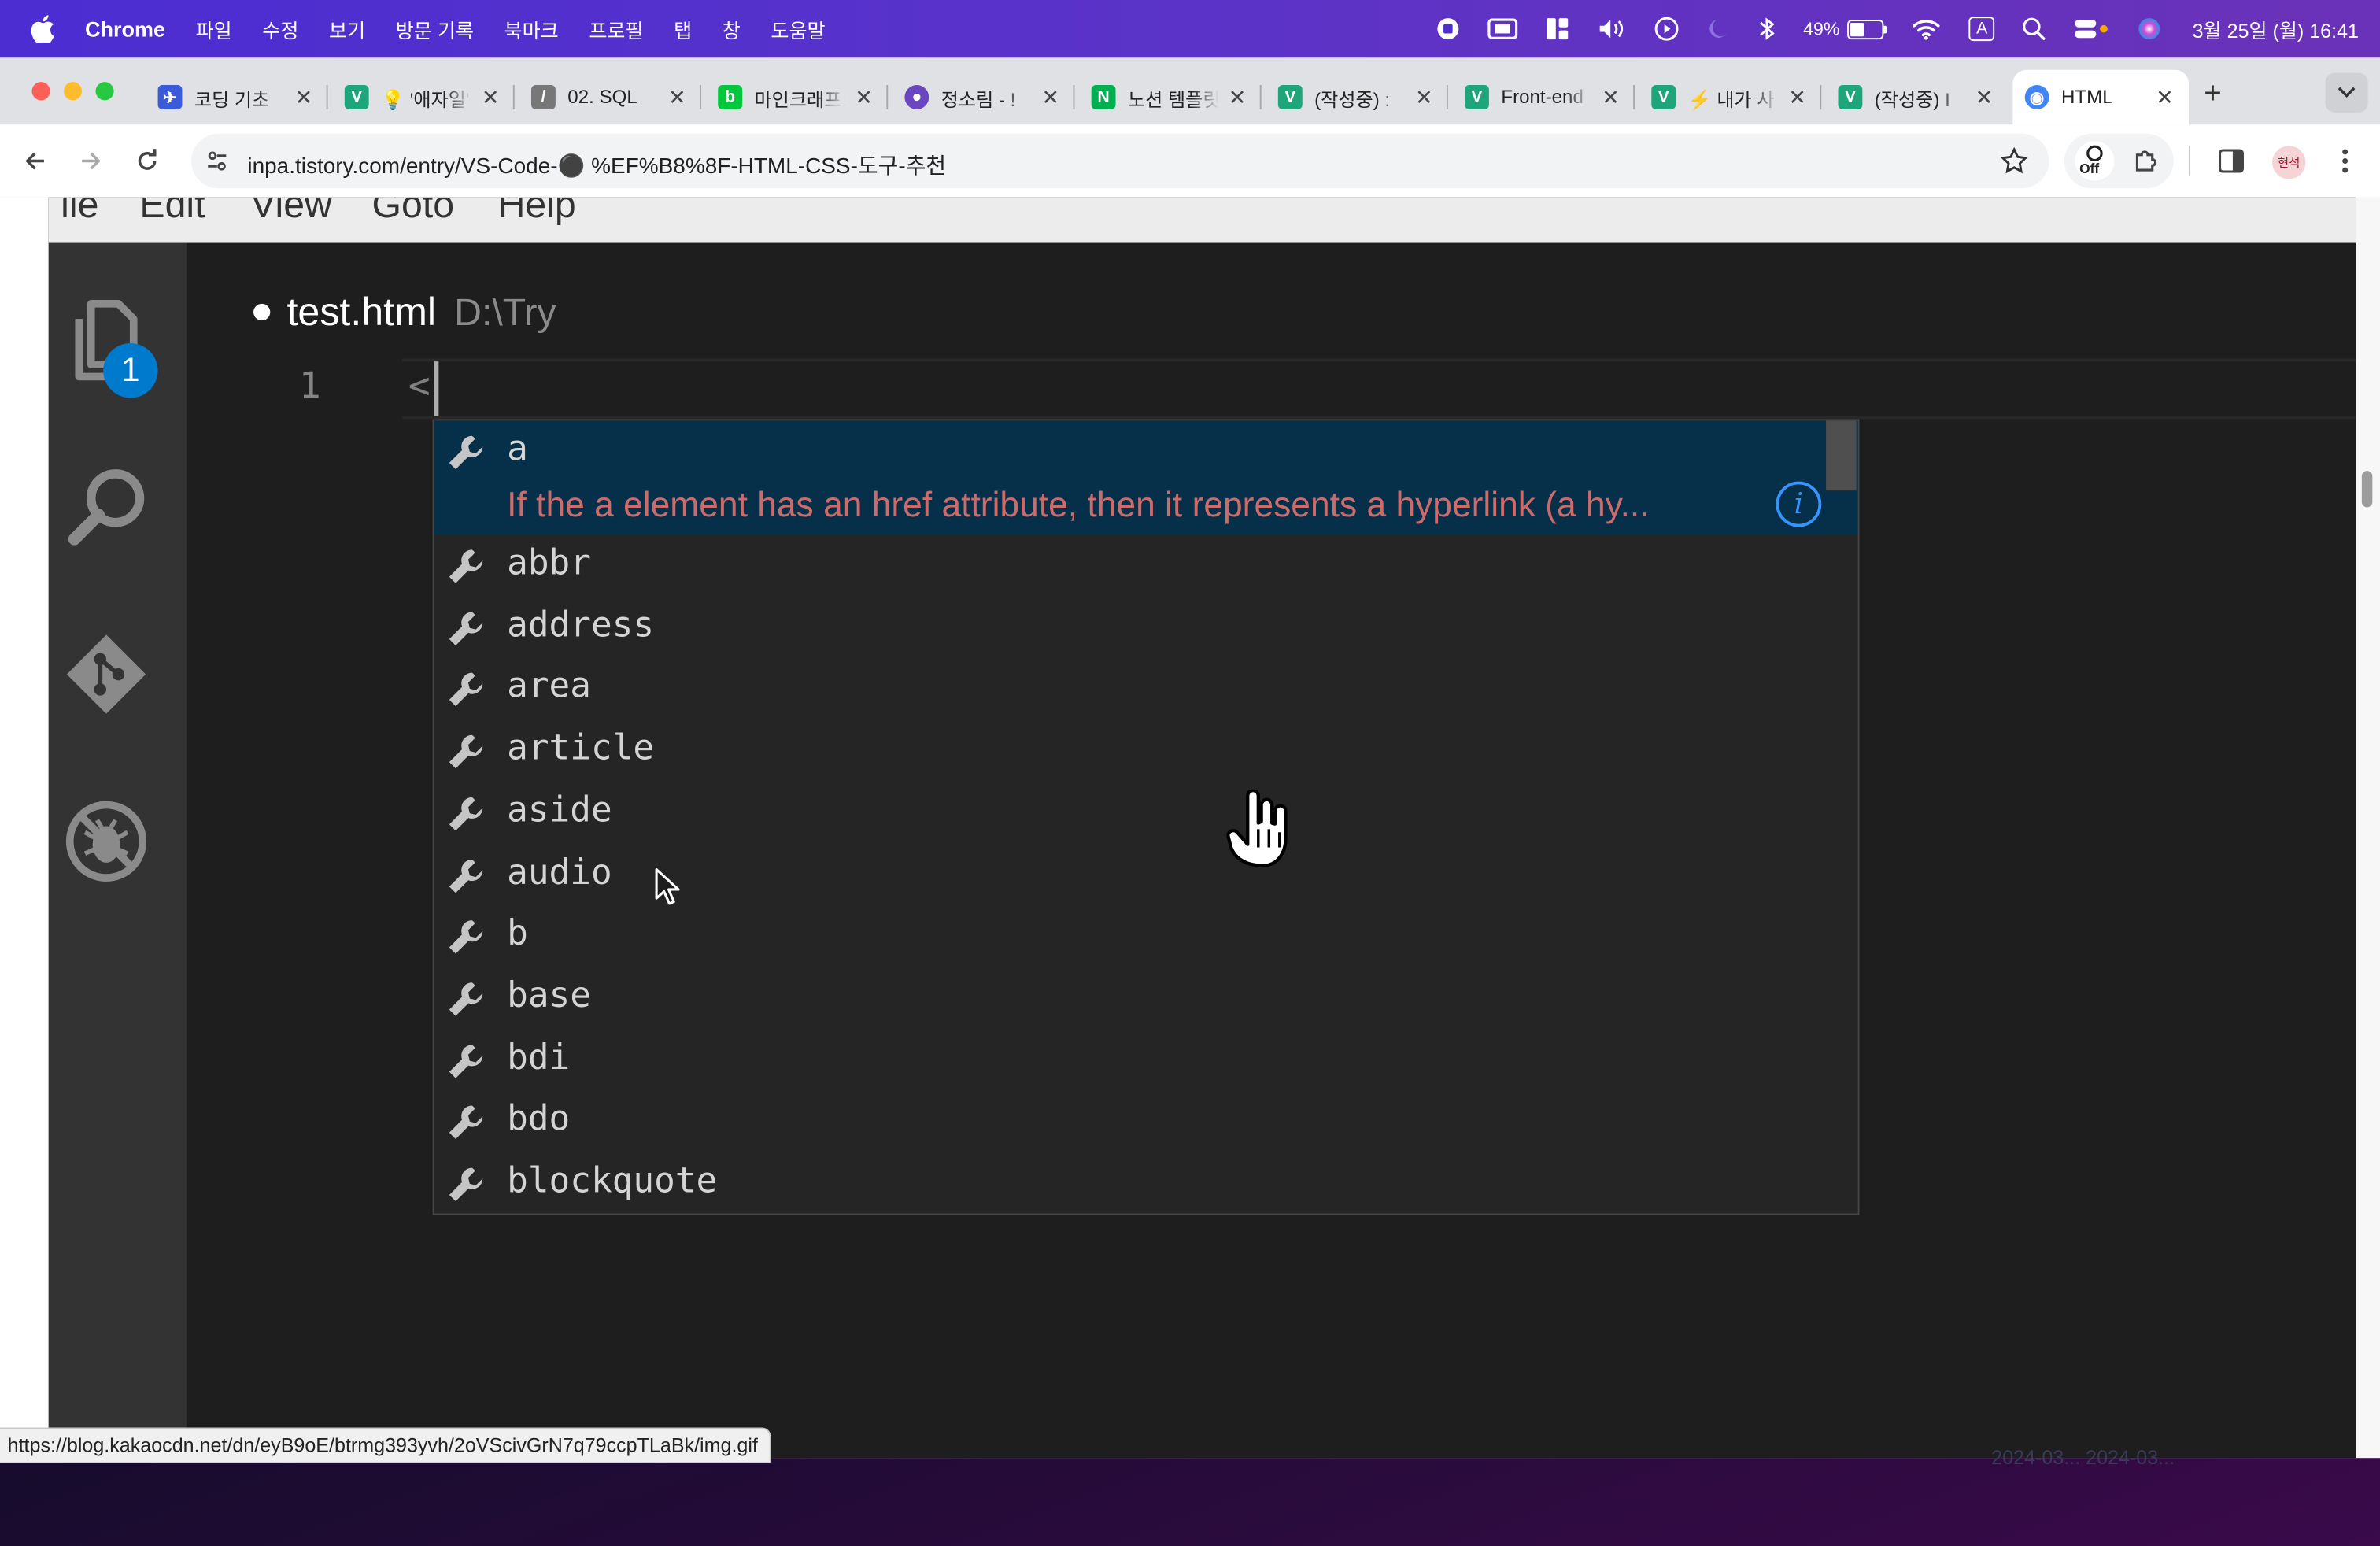 The width and height of the screenshot is (2380, 1546). What do you see at coordinates (602, 97) in the screenshot?
I see `tab-title: 02. SQL` at bounding box center [602, 97].